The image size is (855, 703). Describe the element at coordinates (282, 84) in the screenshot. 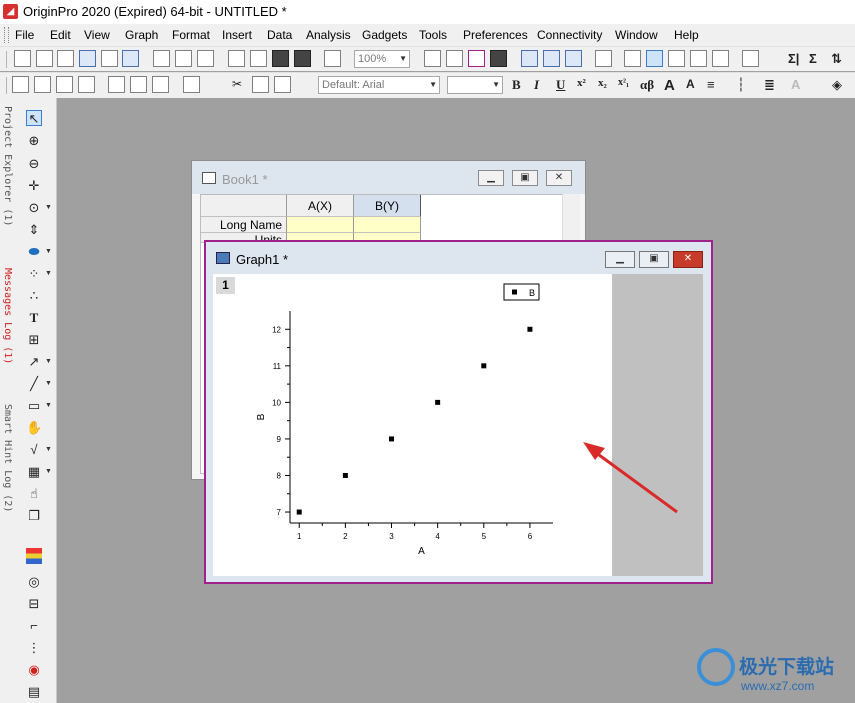

I see `paste-icon` at that location.